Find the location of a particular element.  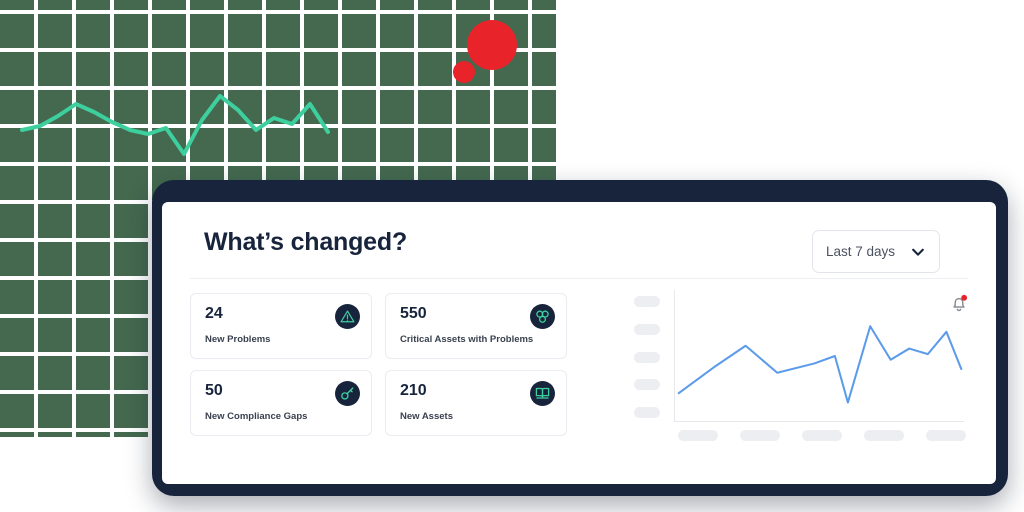

stat-card-new-assets: 210 New Assets is located at coordinates (476, 403).